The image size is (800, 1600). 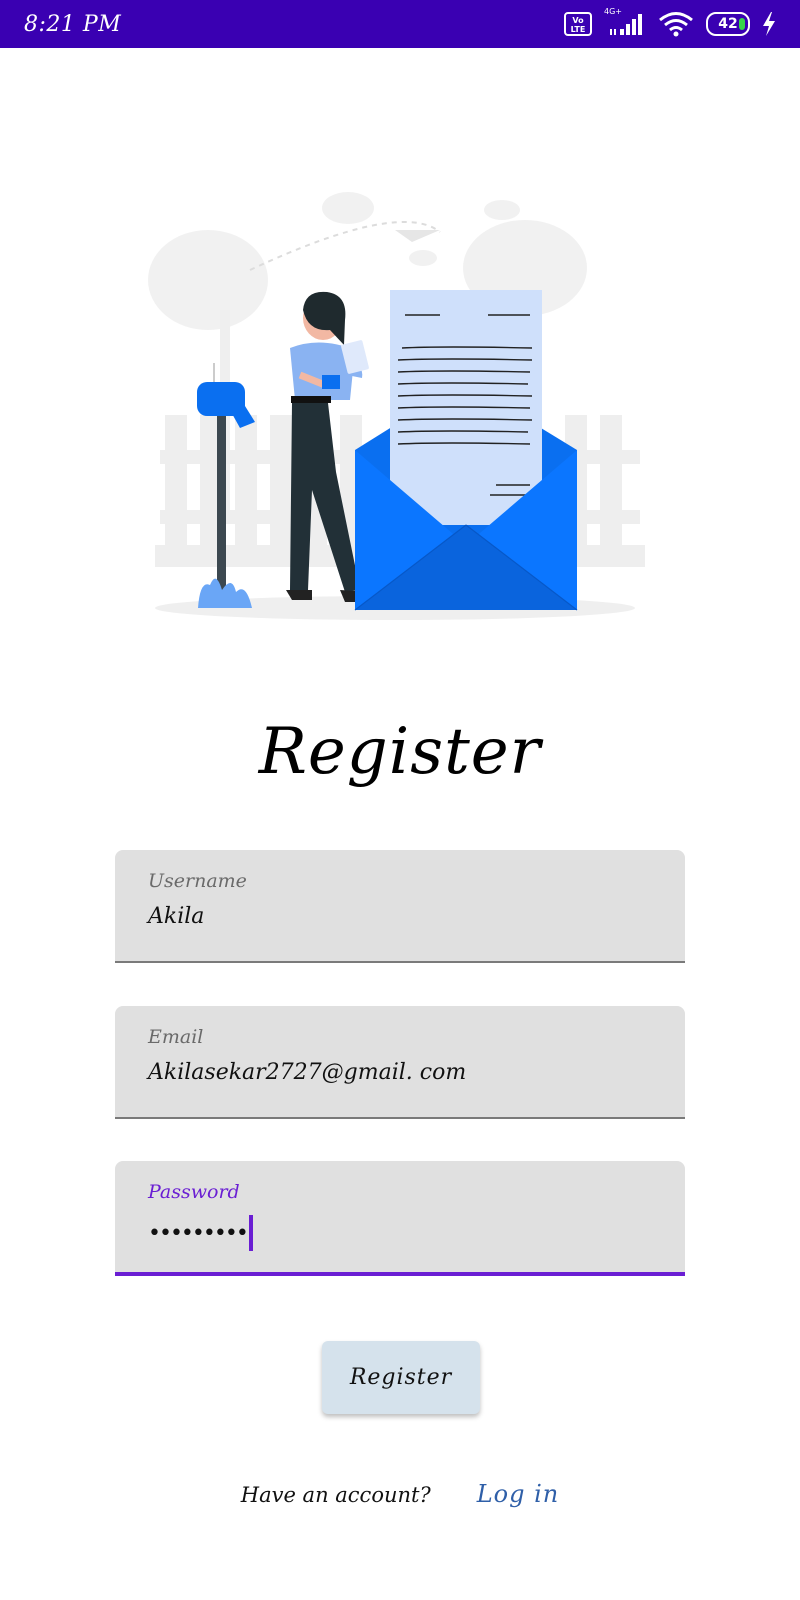 What do you see at coordinates (769, 24) in the screenshot?
I see `charging-icon` at bounding box center [769, 24].